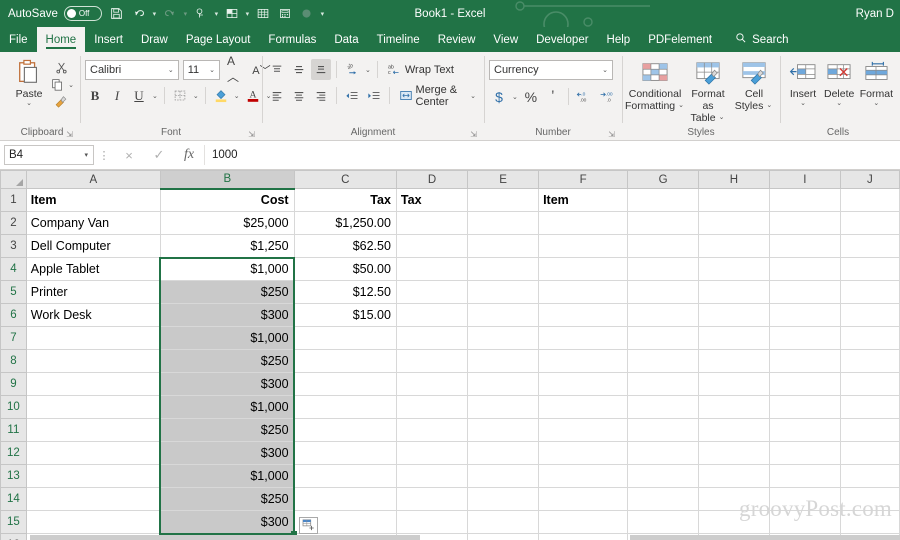 This screenshot has width=900, height=540. What do you see at coordinates (755, 39) in the screenshot?
I see `search-box: Search` at bounding box center [755, 39].